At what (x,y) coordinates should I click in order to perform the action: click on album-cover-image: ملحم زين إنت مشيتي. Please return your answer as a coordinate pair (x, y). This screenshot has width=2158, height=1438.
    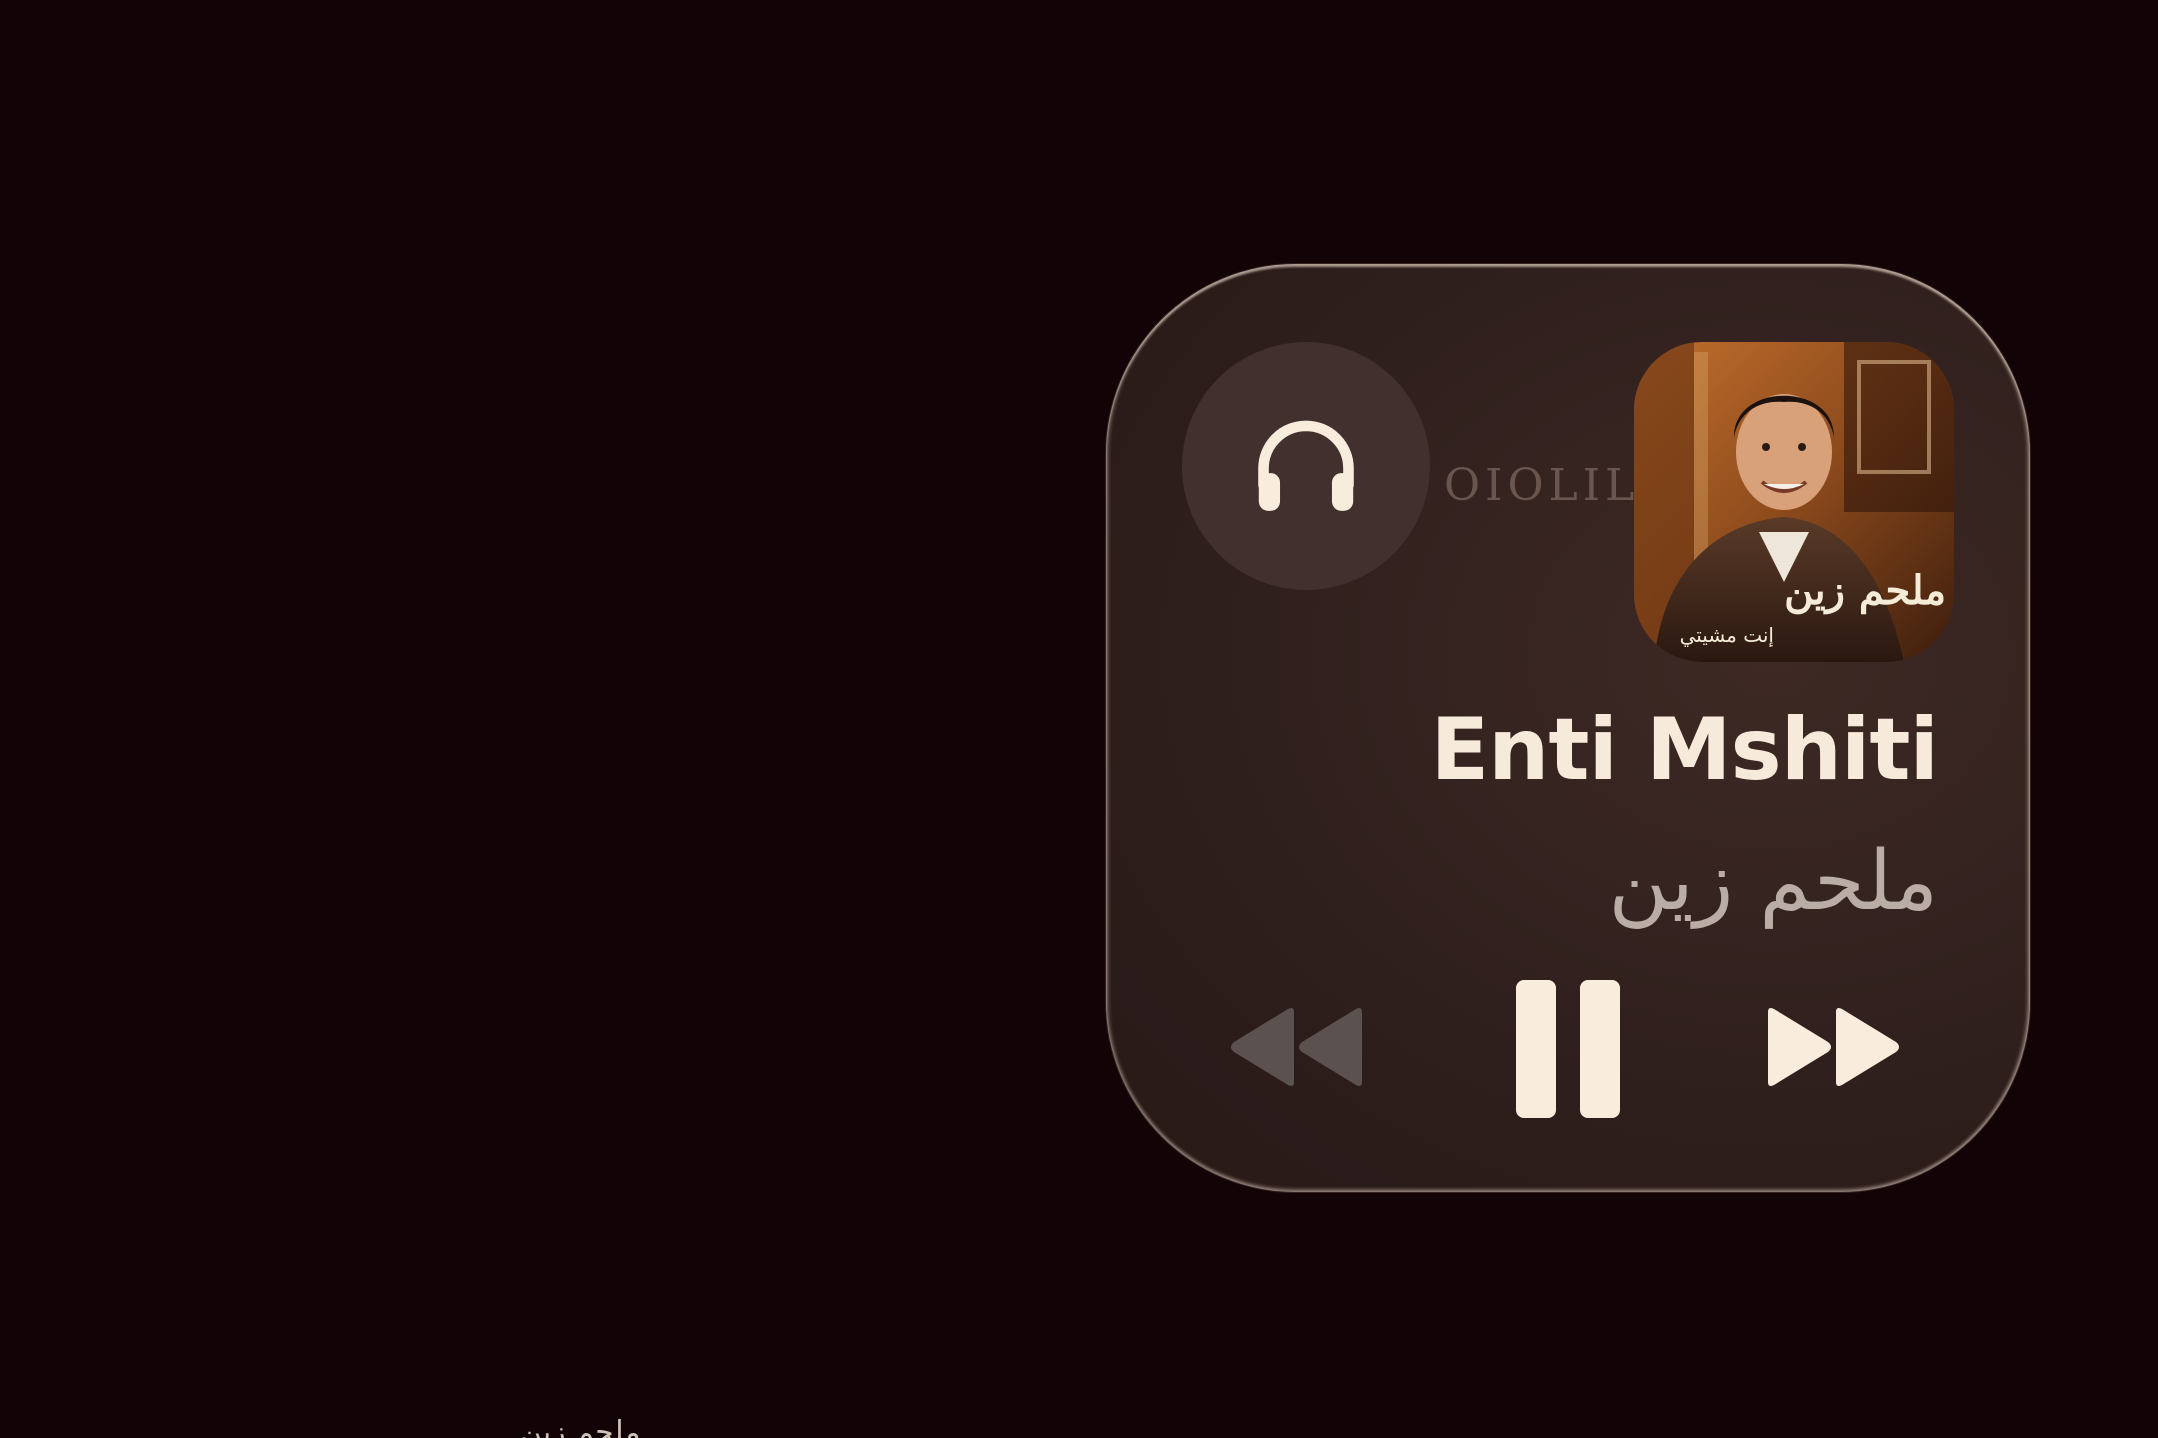
    Looking at the image, I should click on (1794, 502).